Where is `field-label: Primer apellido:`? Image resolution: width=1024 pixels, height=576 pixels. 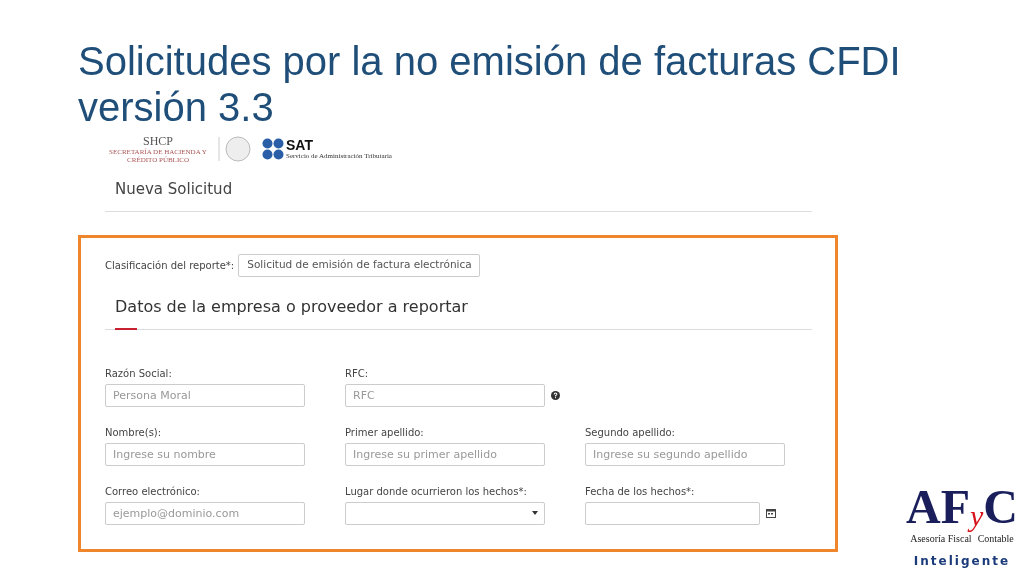
field-label: Primer apellido: is located at coordinates (385, 432).